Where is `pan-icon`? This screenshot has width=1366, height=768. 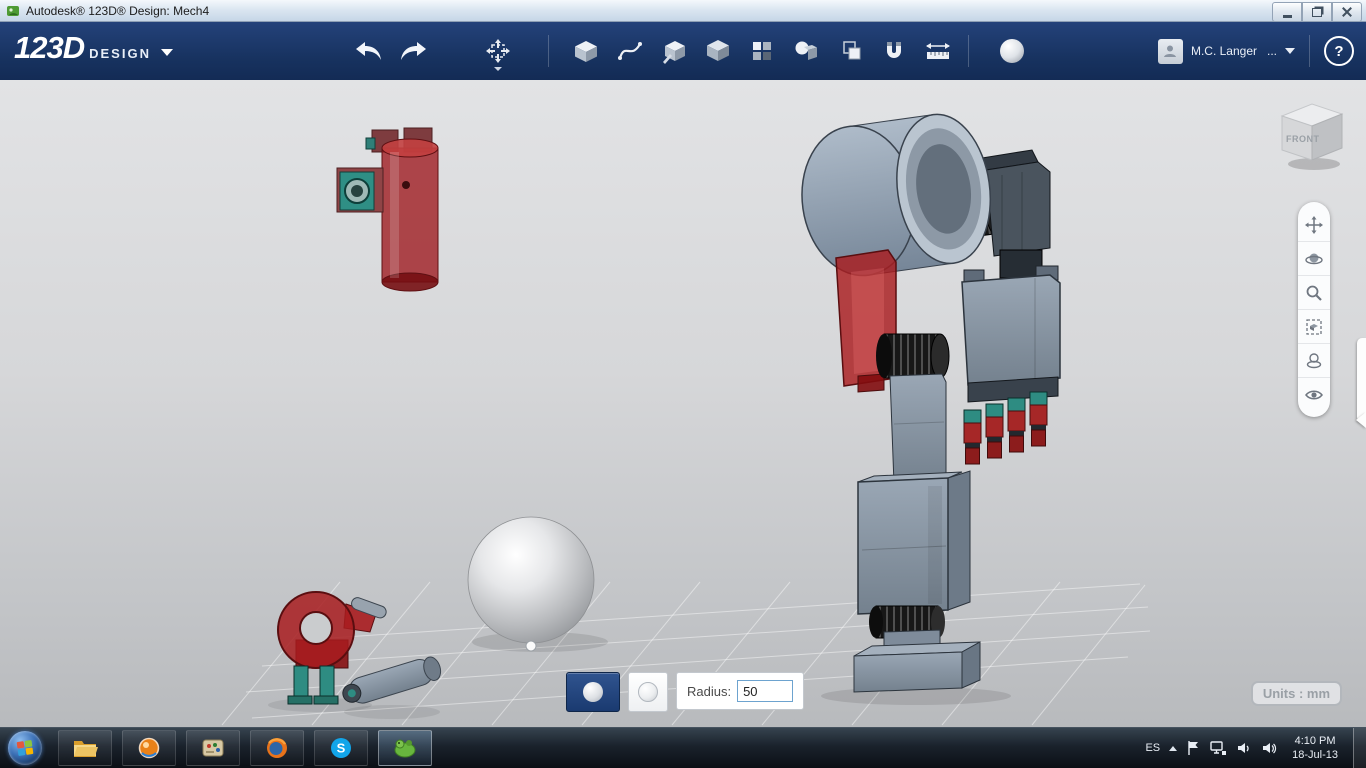
pan-icon is located at coordinates (1314, 224).